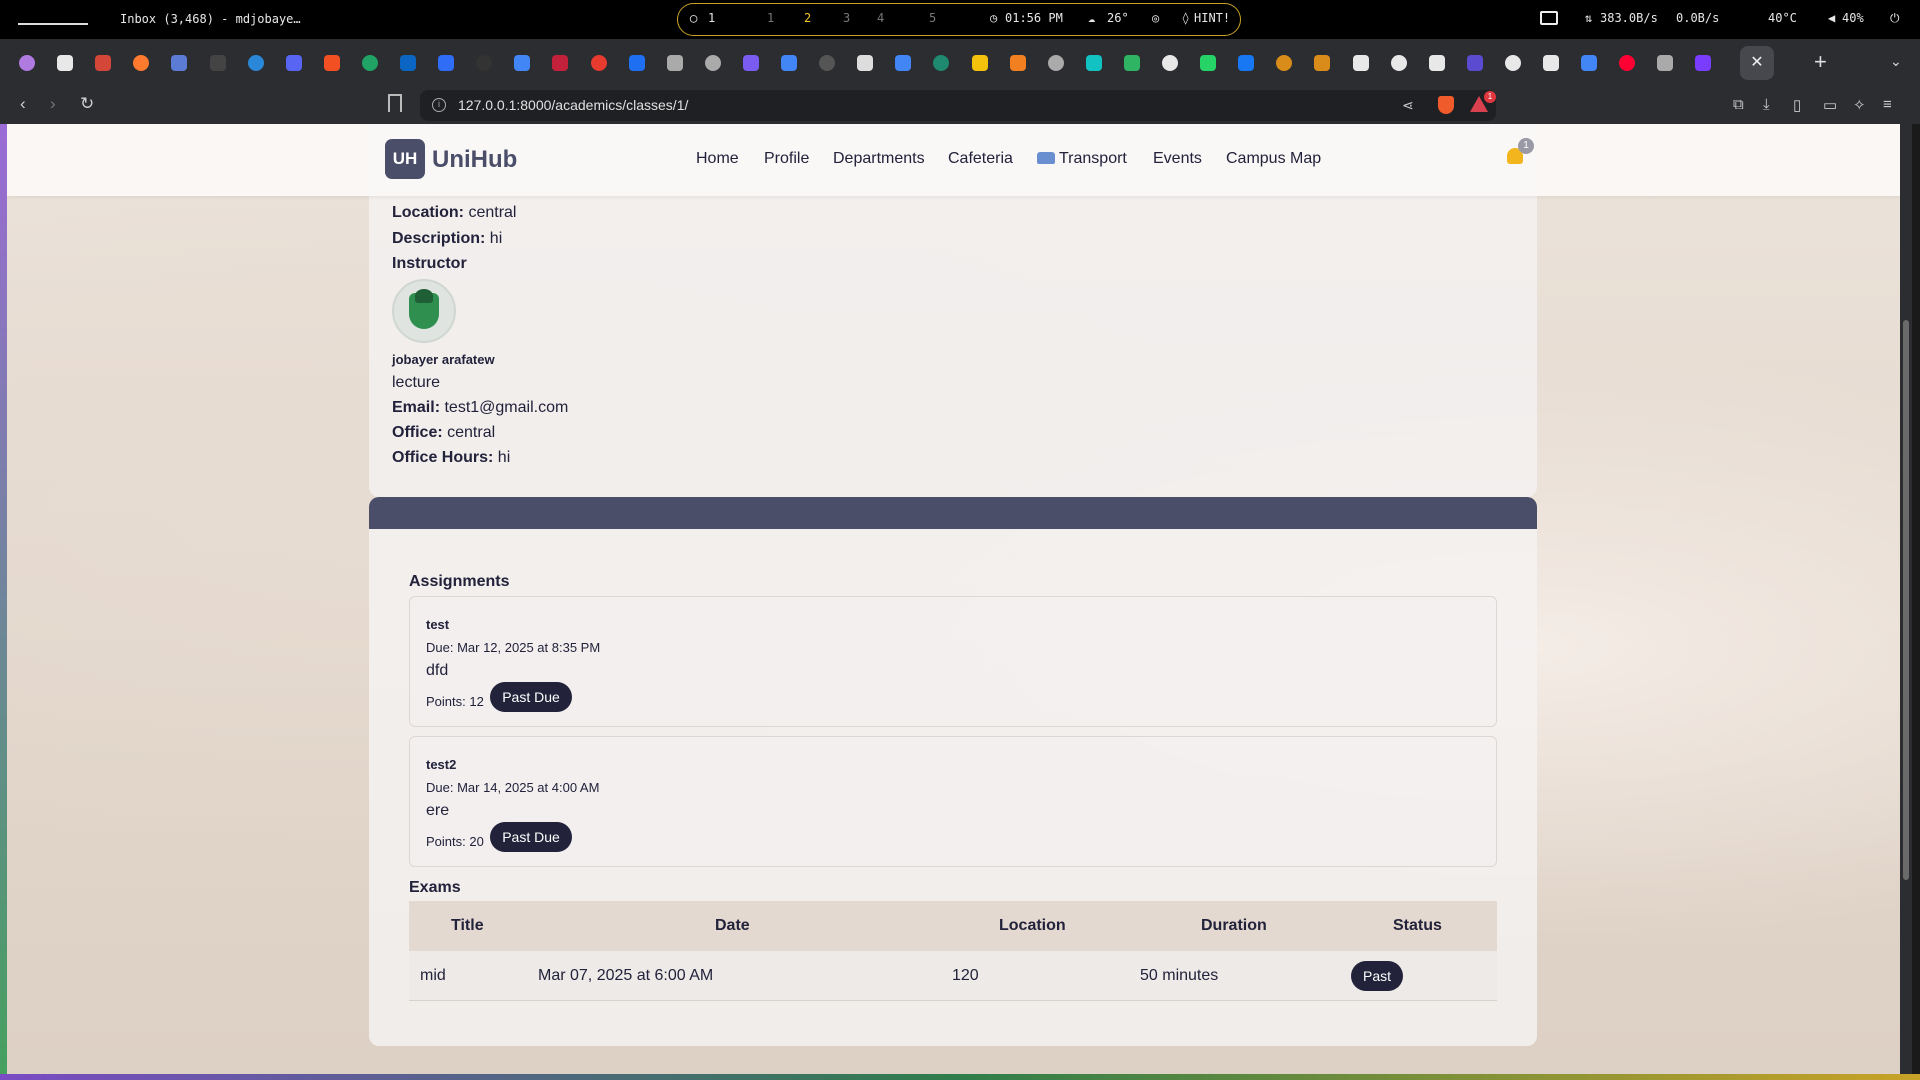  What do you see at coordinates (693, 18) in the screenshot?
I see `notification-icon: ◯` at bounding box center [693, 18].